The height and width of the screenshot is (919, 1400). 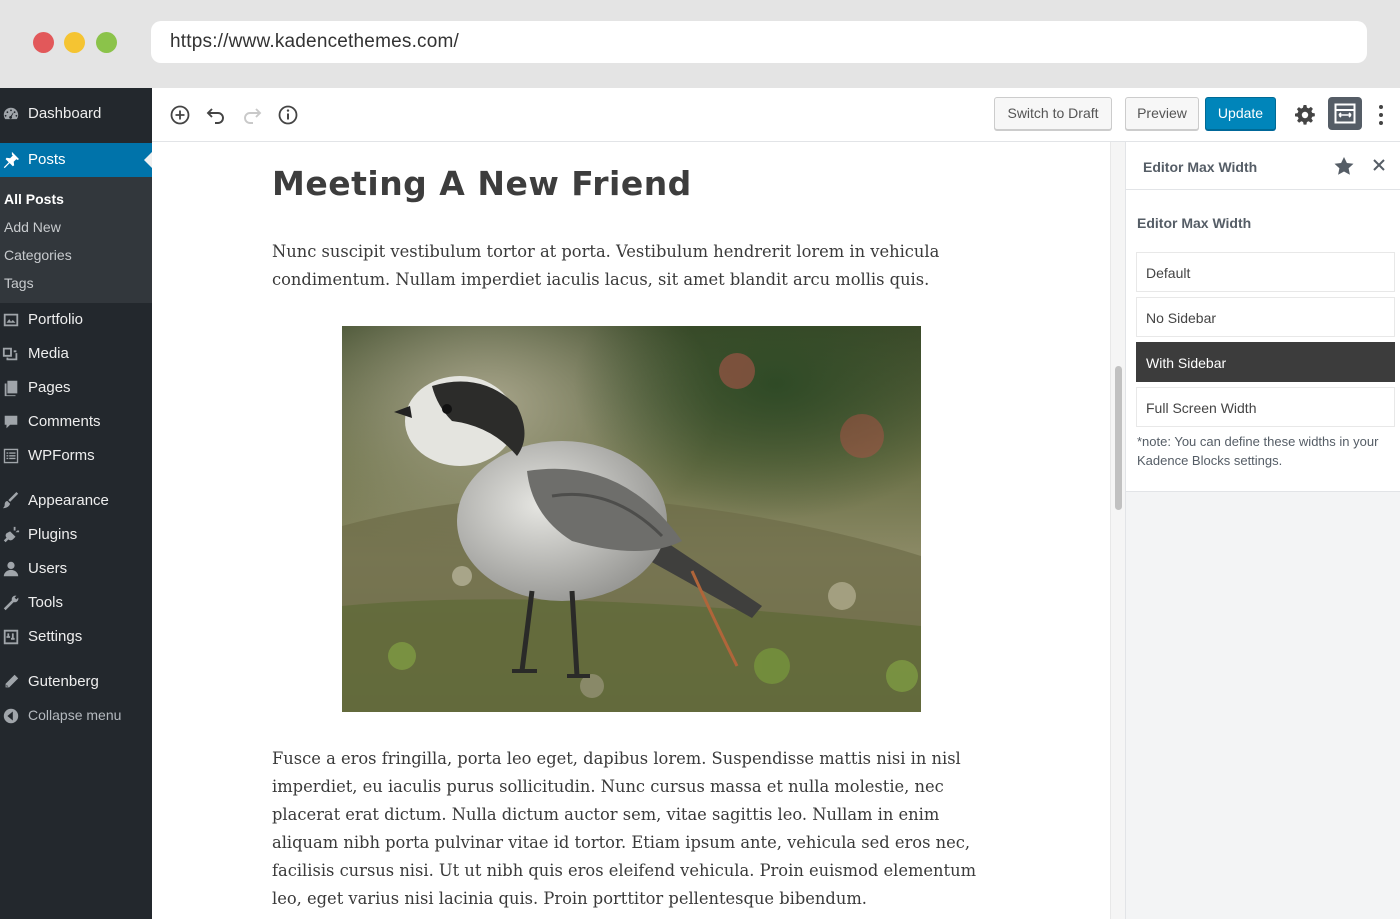 I want to click on active-indicator, so click(x=148, y=160).